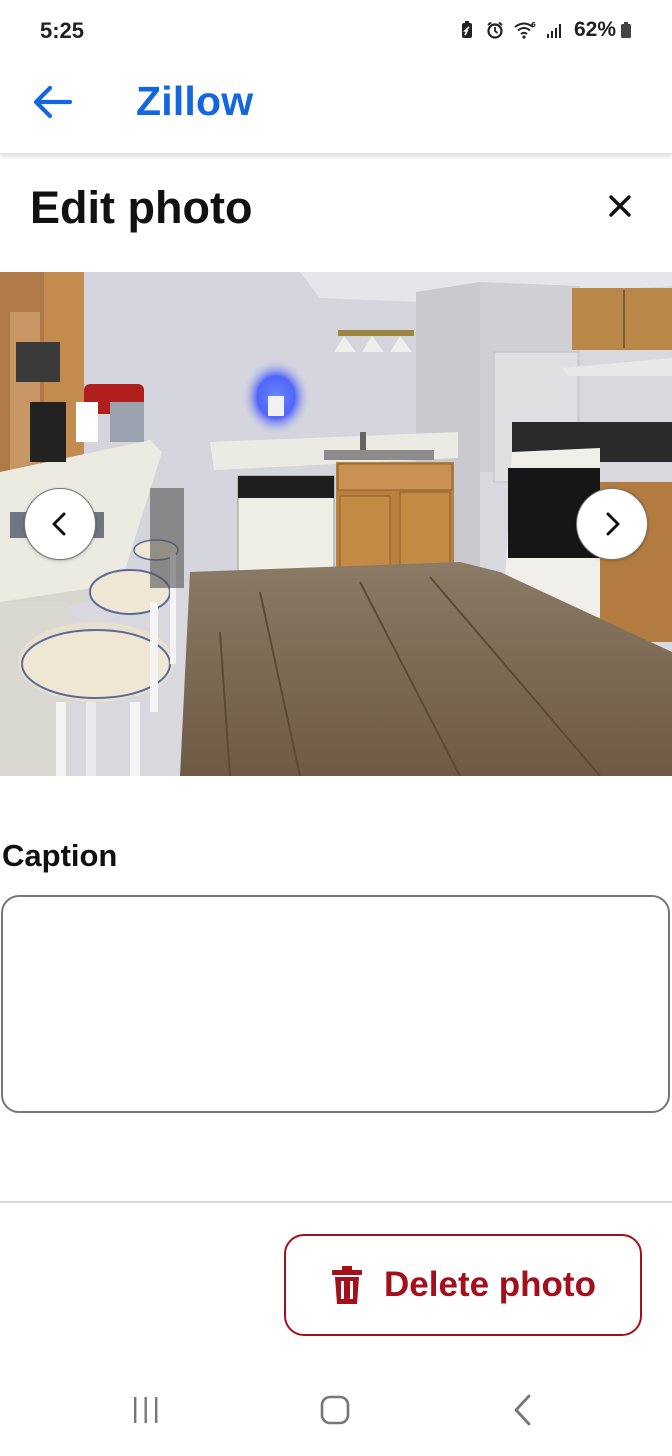  Describe the element at coordinates (336, 32) in the screenshot. I see `status-bar: 5:25 6 62%` at that location.